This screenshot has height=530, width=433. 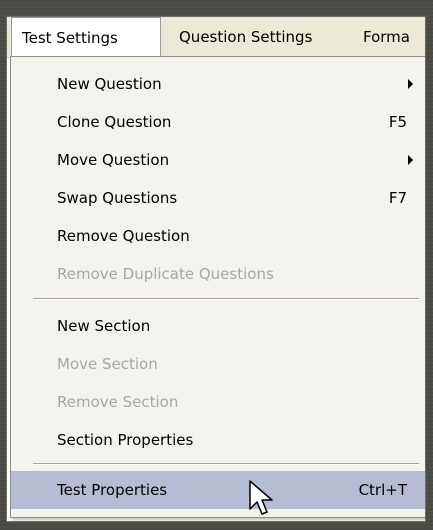 I want to click on menu-item-label: Test Properties, so click(x=112, y=490).